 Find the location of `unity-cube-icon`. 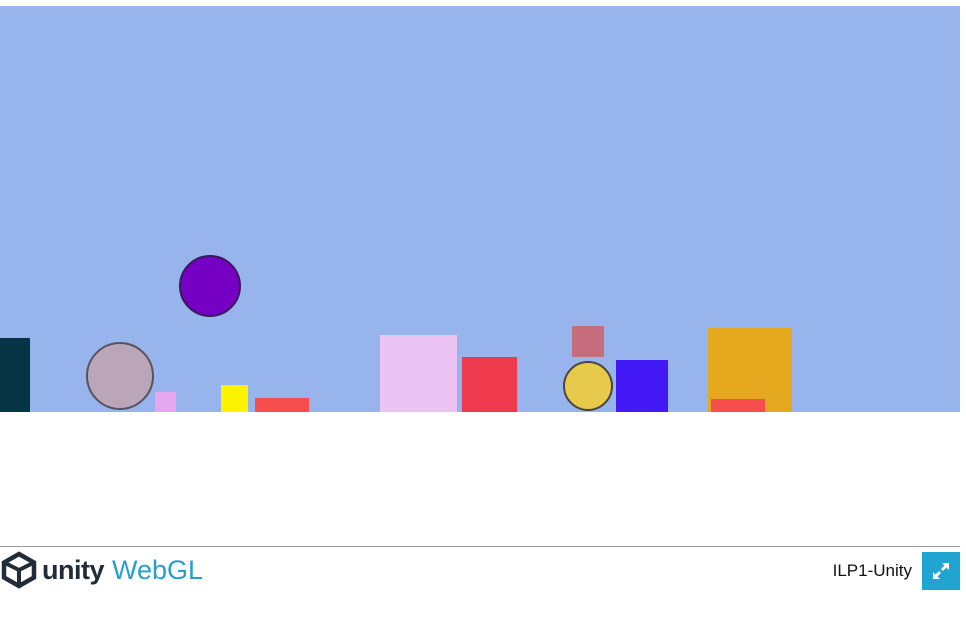

unity-cube-icon is located at coordinates (19, 570).